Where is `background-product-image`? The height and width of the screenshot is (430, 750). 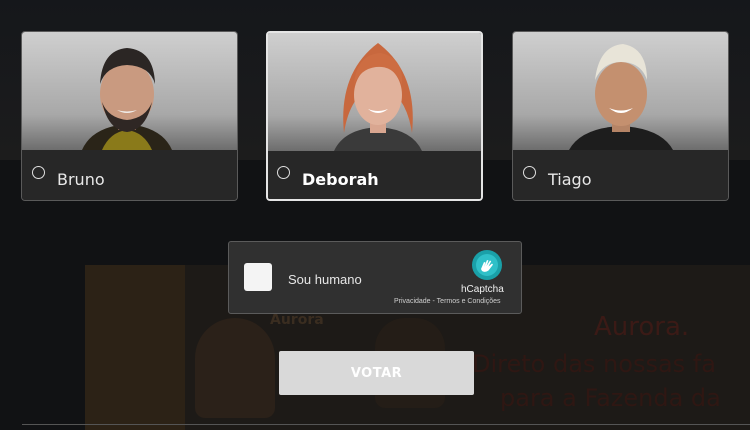
background-product-image is located at coordinates (235, 368).